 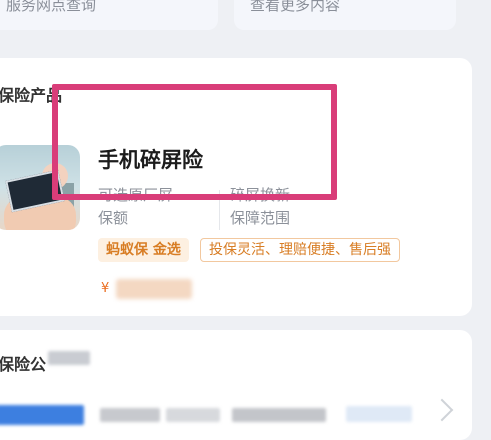 I want to click on section2-title: 保险公, so click(x=45, y=363).